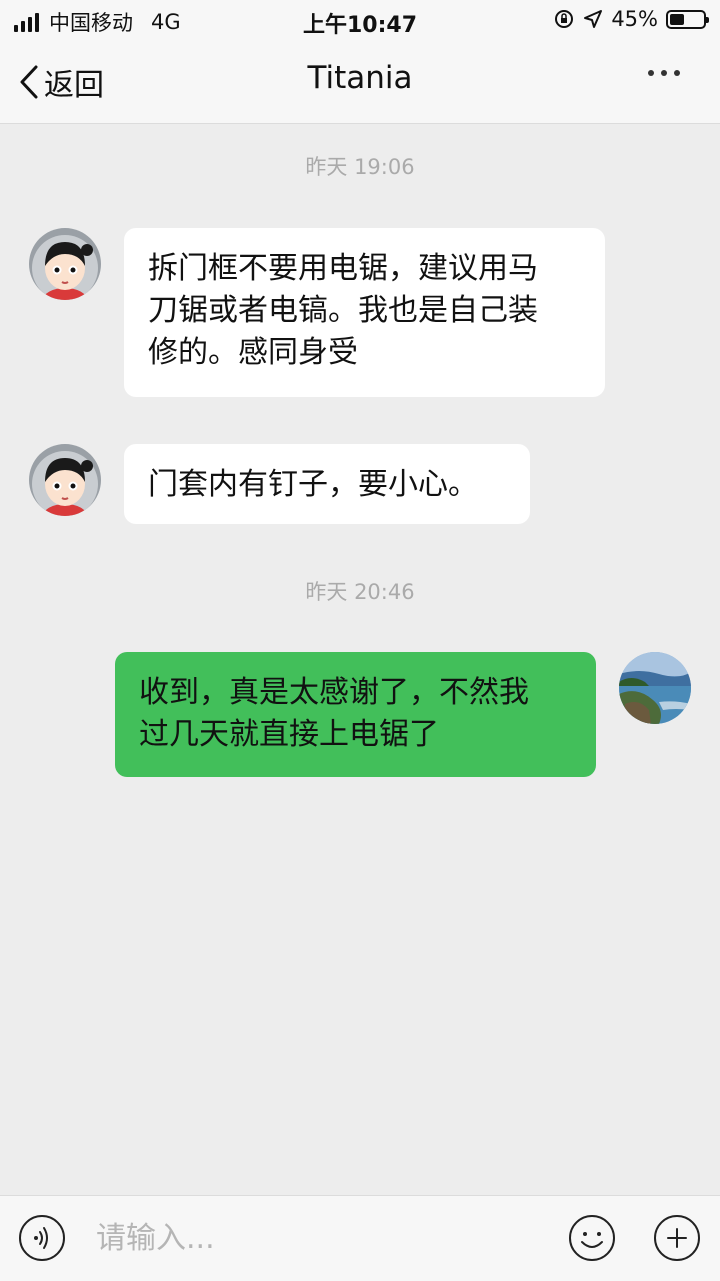 The height and width of the screenshot is (1281, 720). What do you see at coordinates (355, 714) in the screenshot?
I see `outgoing-message-bubble: 收到，真是太感谢了，不然我 过几天就直接上电锯了` at bounding box center [355, 714].